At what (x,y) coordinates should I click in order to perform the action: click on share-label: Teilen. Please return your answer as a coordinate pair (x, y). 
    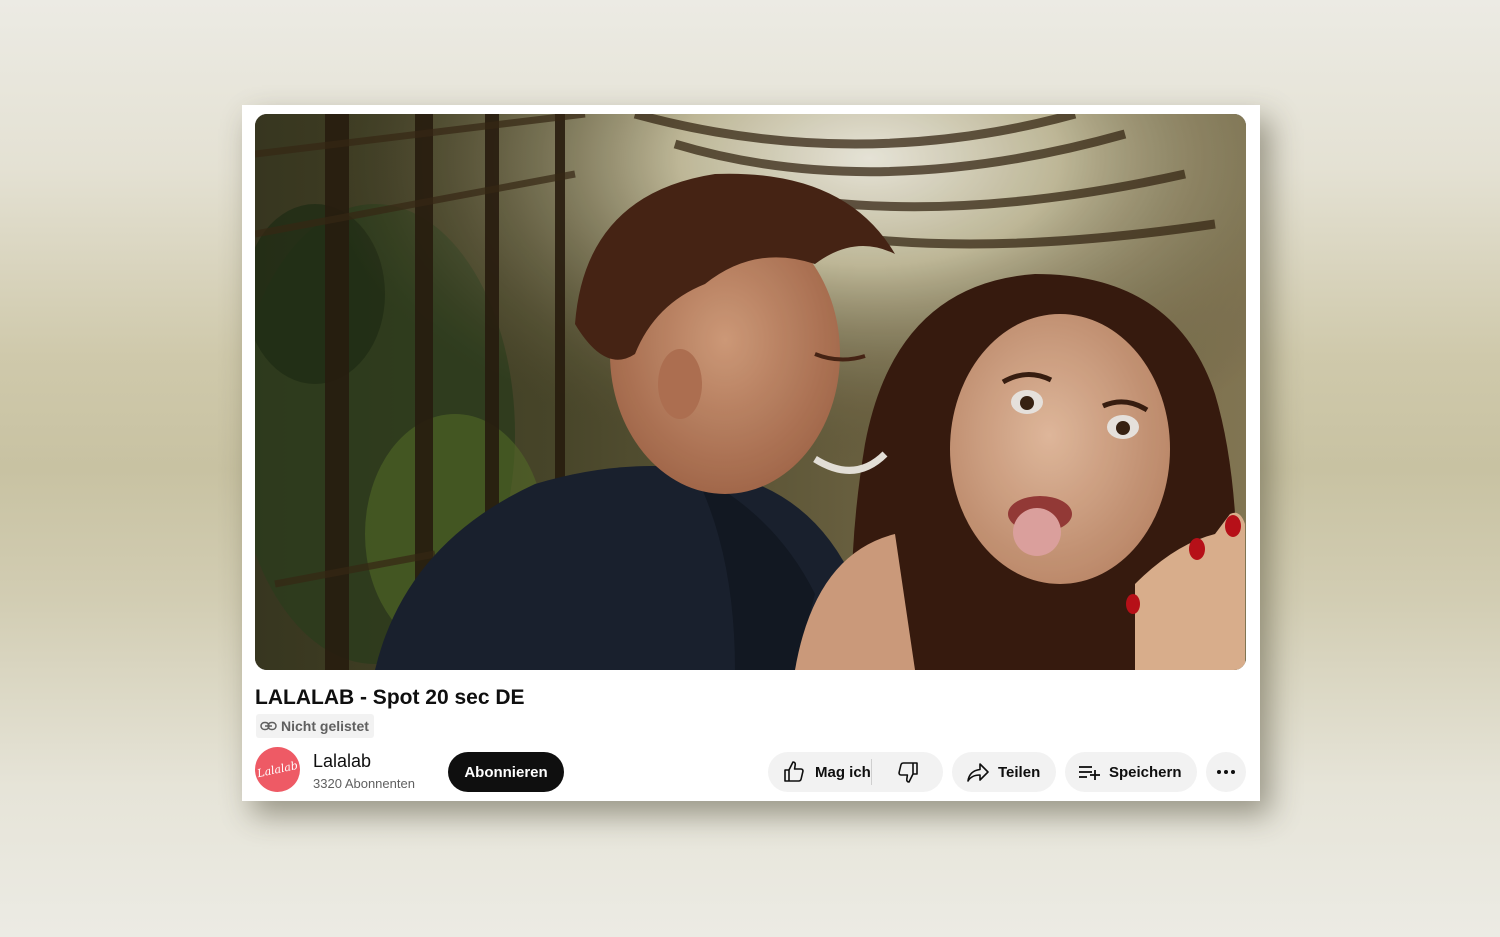
    Looking at the image, I should click on (1019, 772).